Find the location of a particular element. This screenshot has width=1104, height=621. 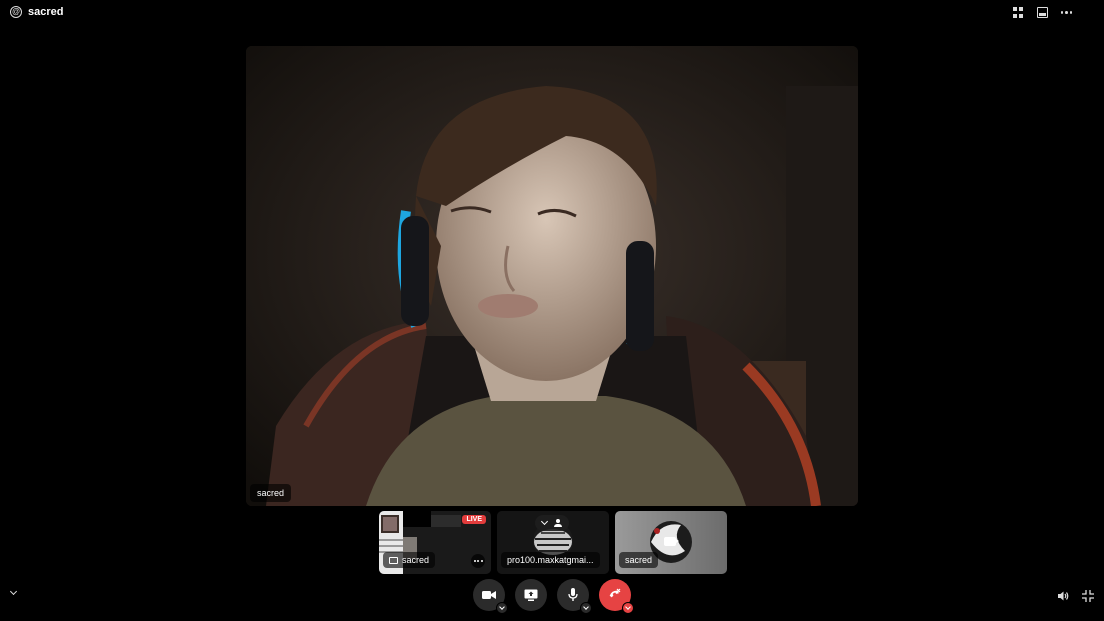

microphone-icon is located at coordinates (573, 594).